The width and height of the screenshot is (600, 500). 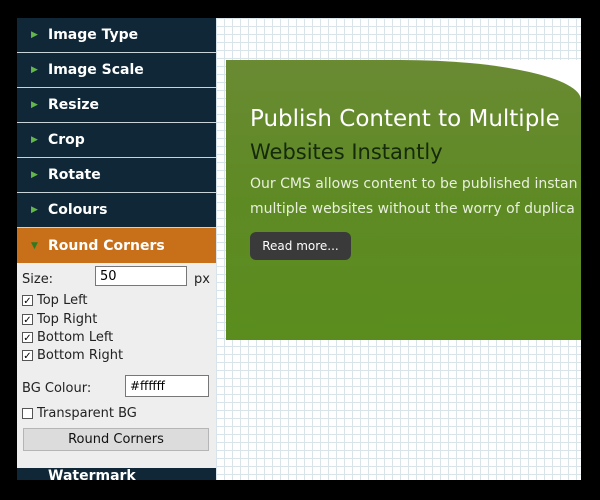 What do you see at coordinates (93, 35) in the screenshot?
I see `sidebar-item-label: Image Type` at bounding box center [93, 35].